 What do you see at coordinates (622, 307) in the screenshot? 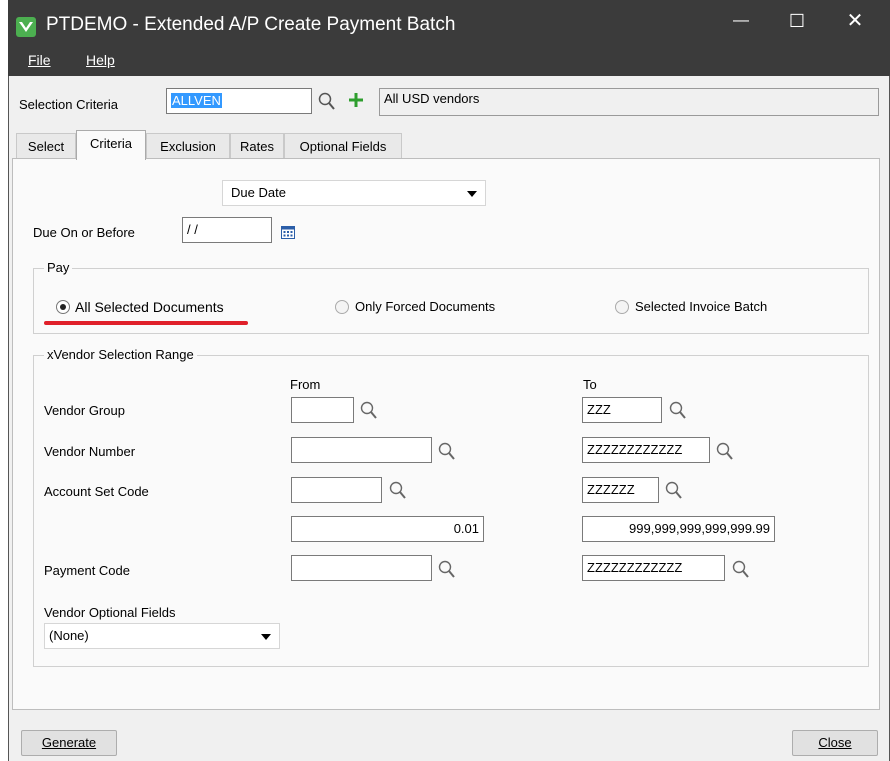
I see `radio-selected-invoice-batch` at bounding box center [622, 307].